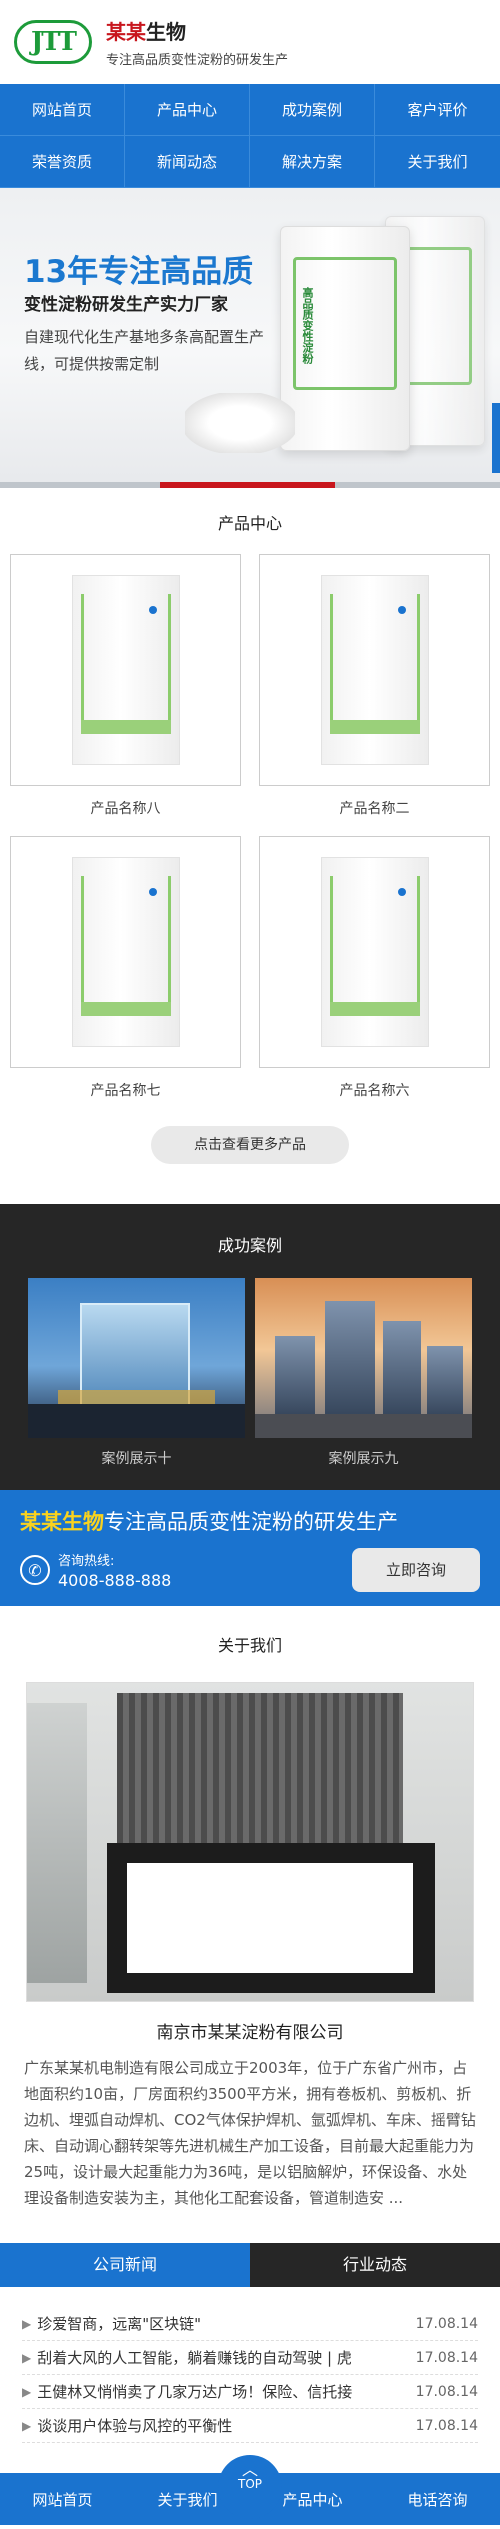 This screenshot has width=500, height=2529. Describe the element at coordinates (249, 523) in the screenshot. I see `products-title: 产品中心` at that location.